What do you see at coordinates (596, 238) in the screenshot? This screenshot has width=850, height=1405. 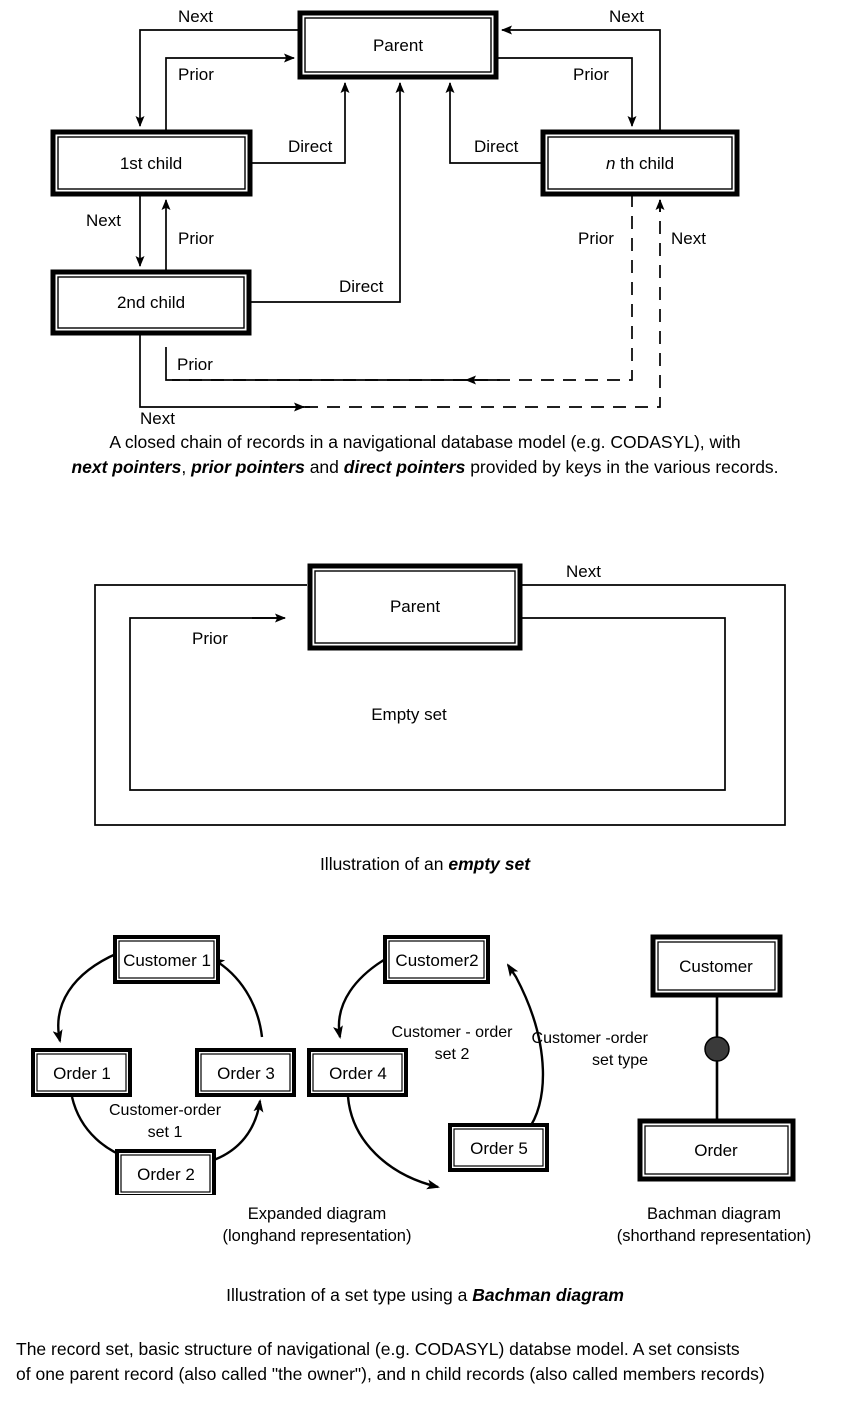 I see `label-prior-right-vertical: Prior` at bounding box center [596, 238].